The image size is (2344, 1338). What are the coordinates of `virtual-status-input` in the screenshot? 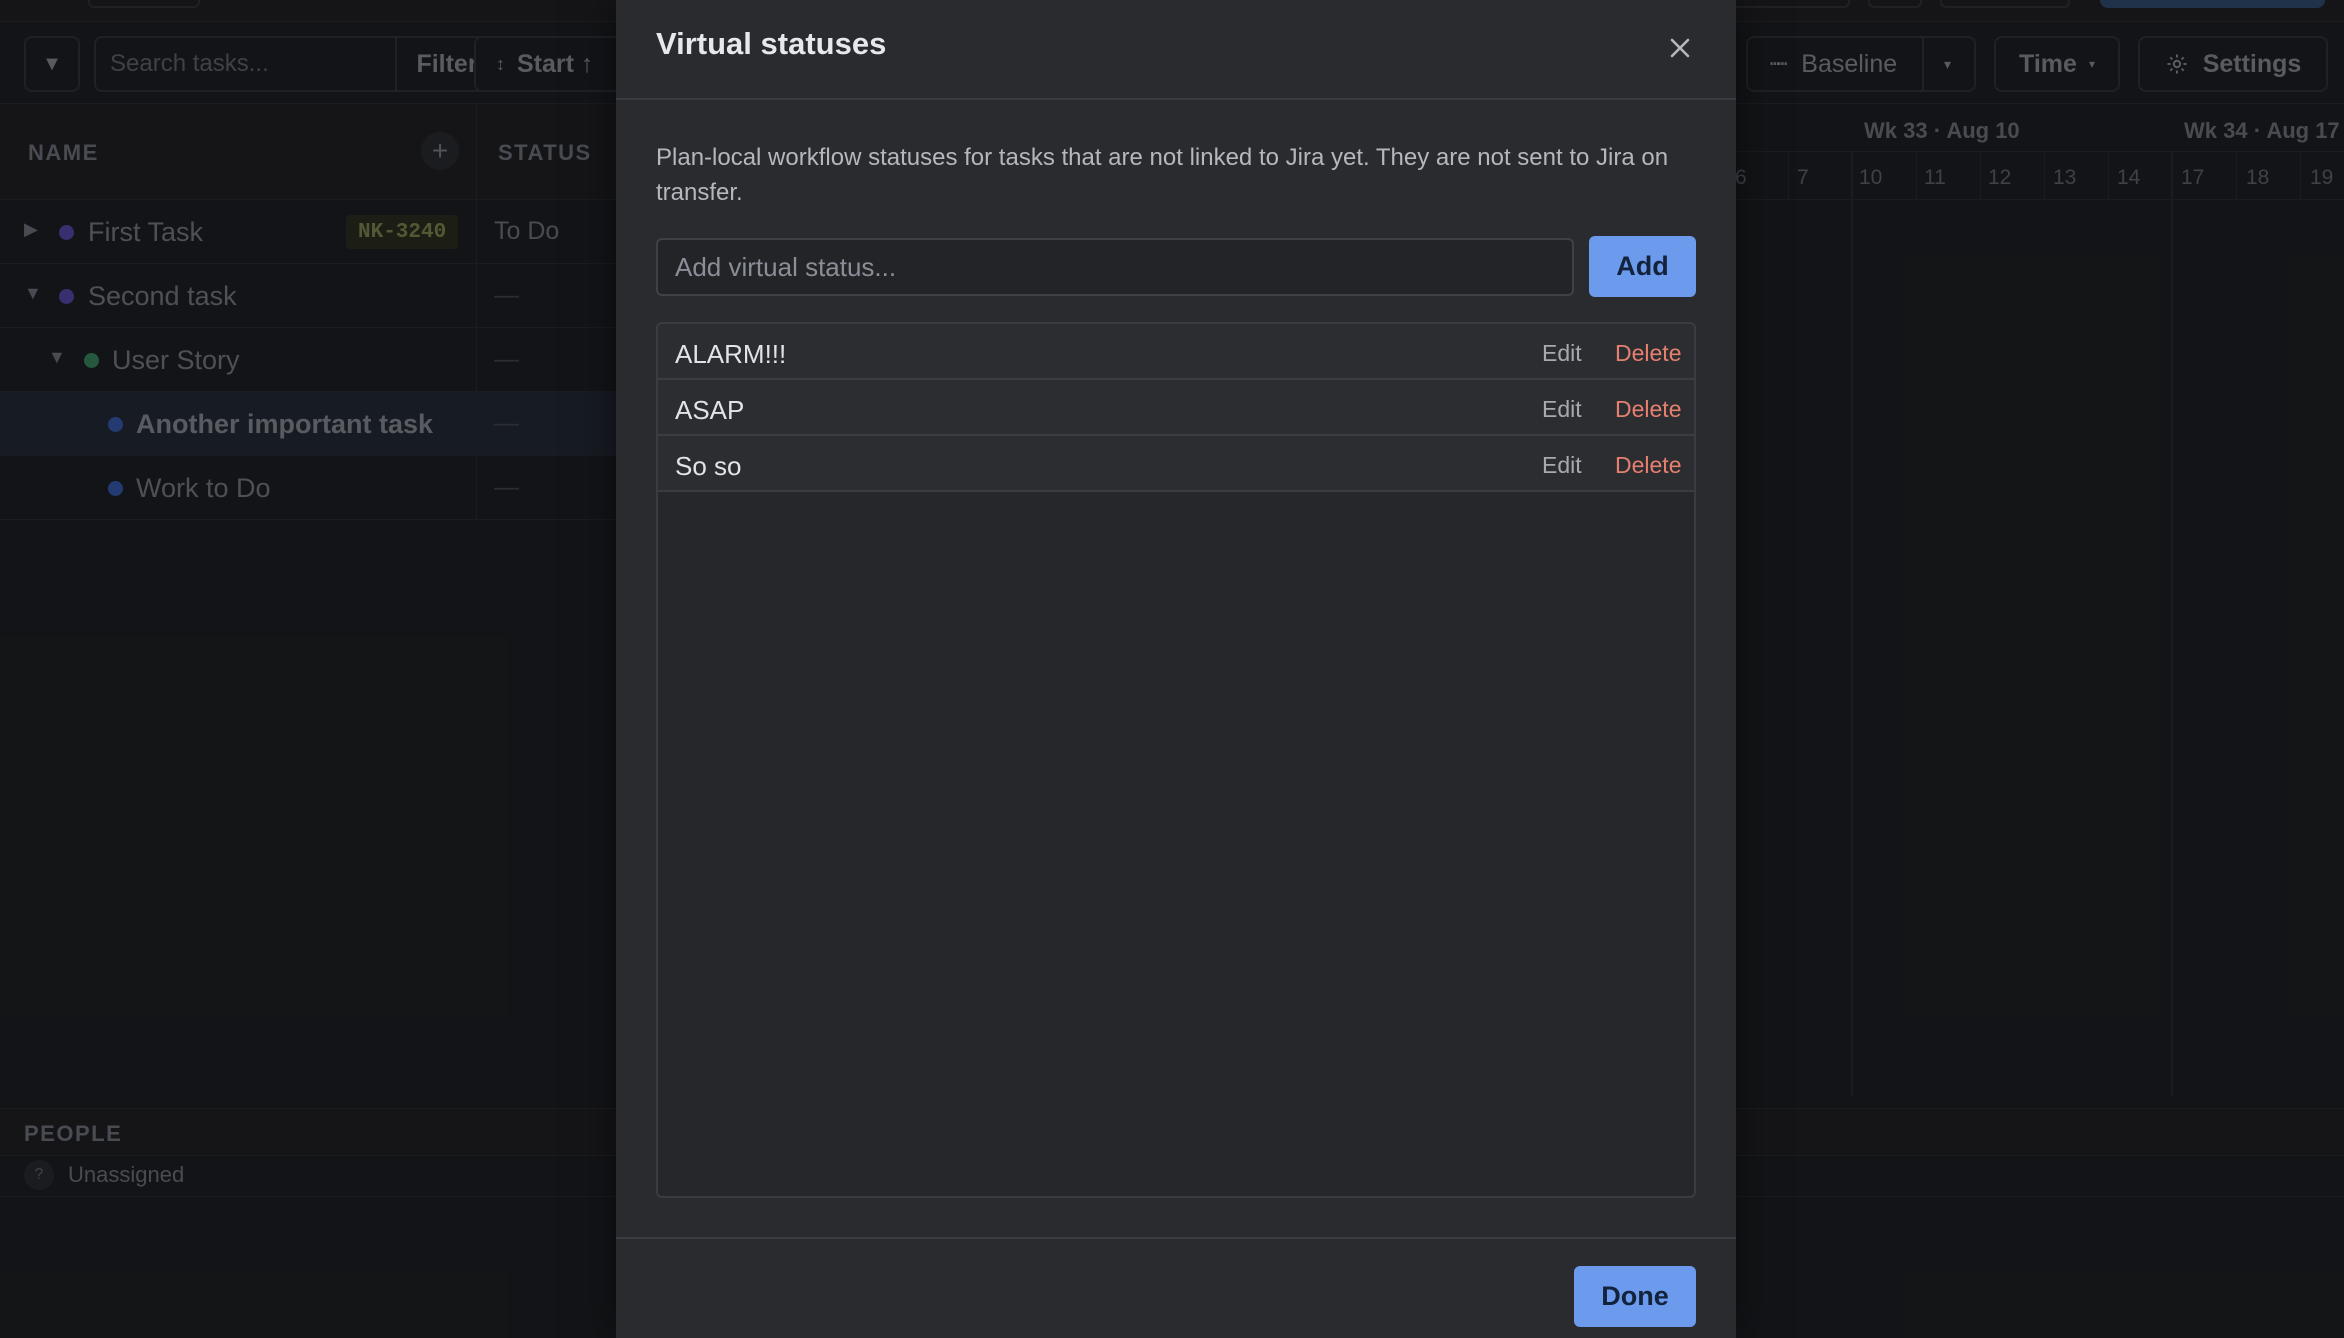 It's located at (1115, 267).